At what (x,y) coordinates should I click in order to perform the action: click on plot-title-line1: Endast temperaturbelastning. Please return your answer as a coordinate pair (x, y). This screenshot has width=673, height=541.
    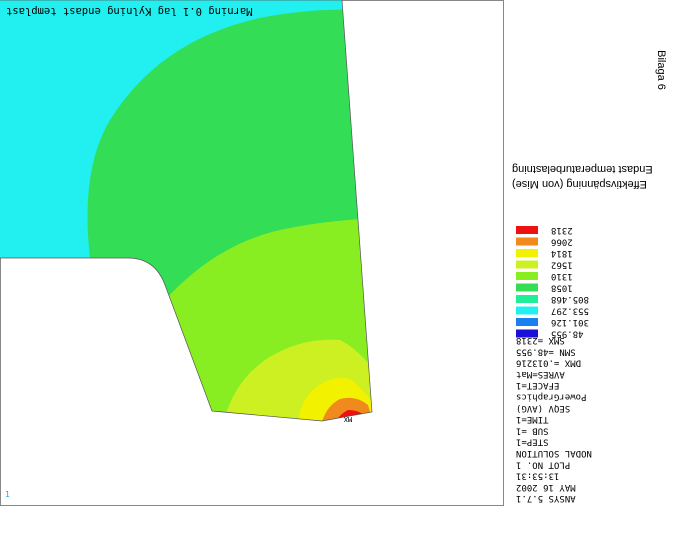
    Looking at the image, I should click on (582, 169).